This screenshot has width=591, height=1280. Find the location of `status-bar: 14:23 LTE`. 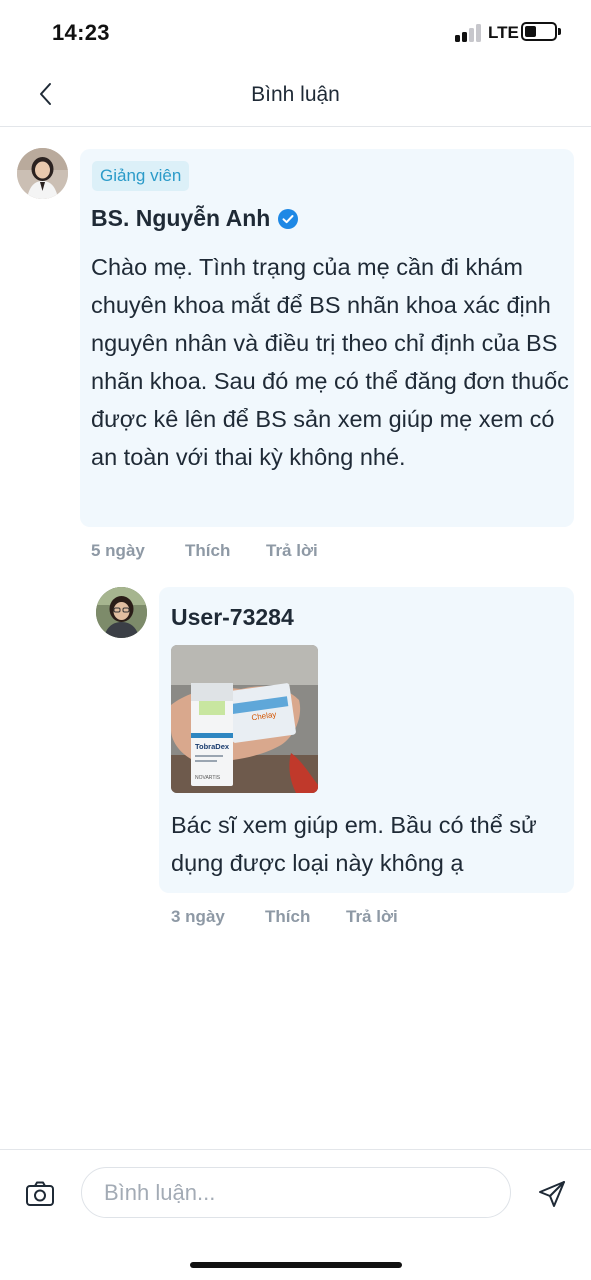

status-bar: 14:23 LTE is located at coordinates (295, 32).